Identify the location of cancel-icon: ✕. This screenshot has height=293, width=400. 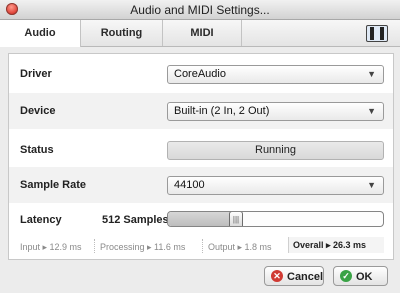
(277, 276).